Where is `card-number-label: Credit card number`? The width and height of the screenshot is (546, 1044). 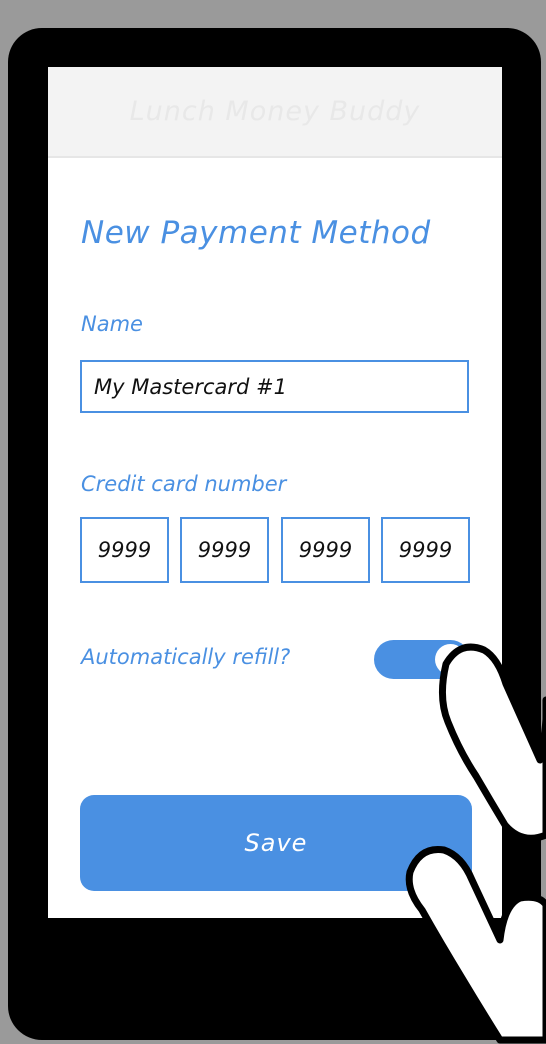
card-number-label: Credit card number is located at coordinates (184, 484).